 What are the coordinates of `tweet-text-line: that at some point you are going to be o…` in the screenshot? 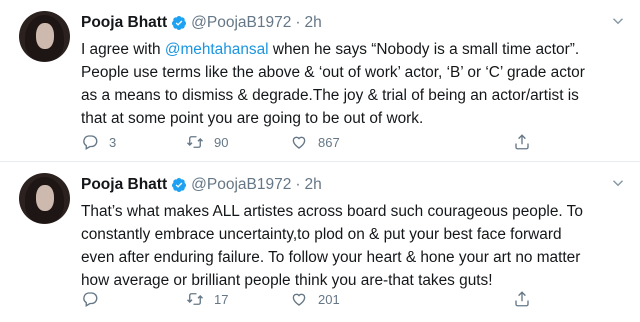 It's located at (252, 118).